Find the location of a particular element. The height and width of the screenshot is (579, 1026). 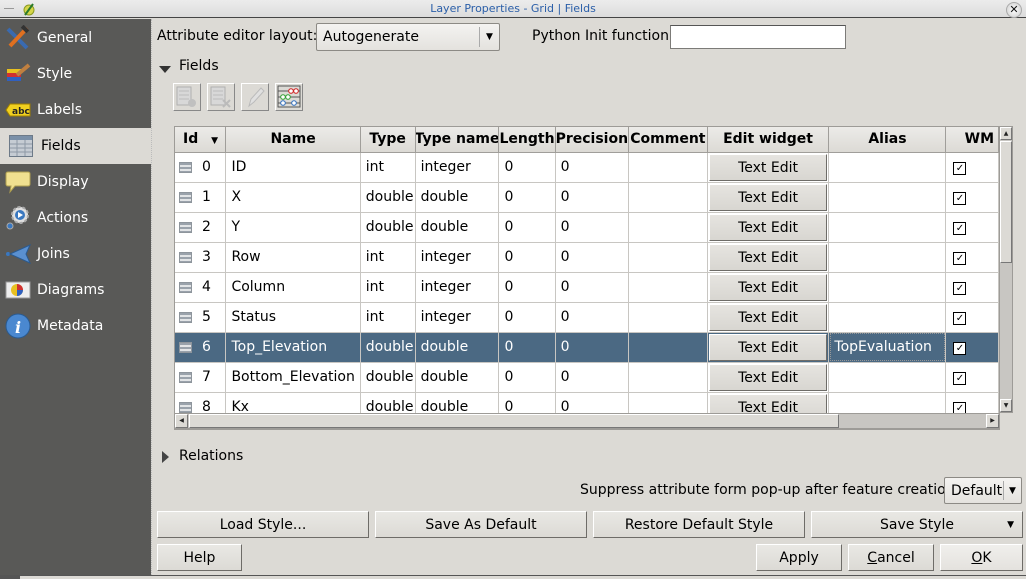

cell-name: Status is located at coordinates (293, 317).